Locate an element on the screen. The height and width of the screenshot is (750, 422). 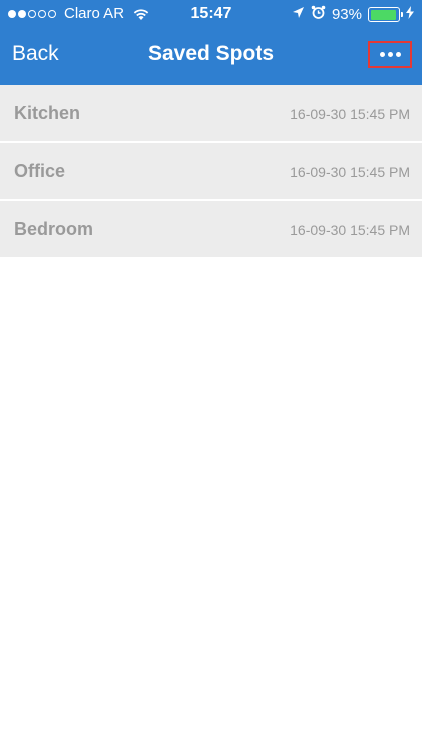
page-title: Saved Spots is located at coordinates (211, 53).